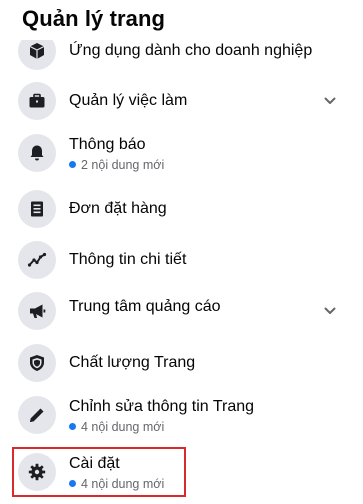 This screenshot has width=363, height=504. Describe the element at coordinates (37, 311) in the screenshot. I see `megaphone-icon` at that location.